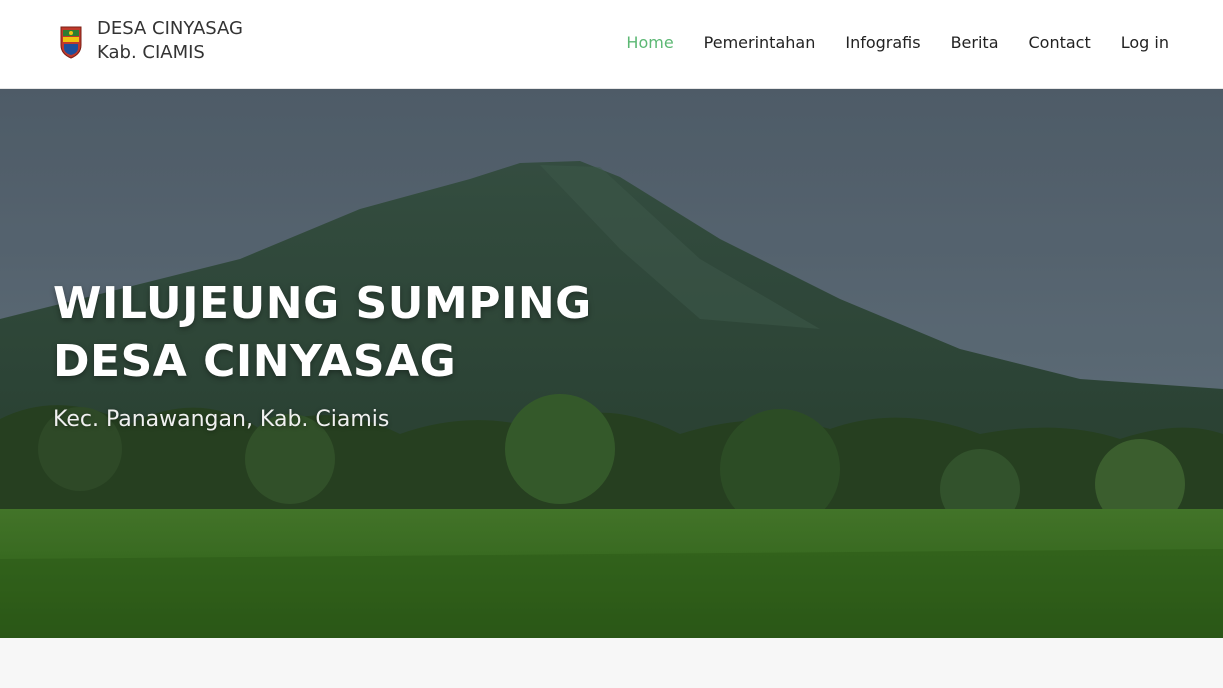 Image resolution: width=1223 pixels, height=688 pixels. What do you see at coordinates (760, 43) in the screenshot?
I see `nav-item-pemerintahan: Pemerintahan` at bounding box center [760, 43].